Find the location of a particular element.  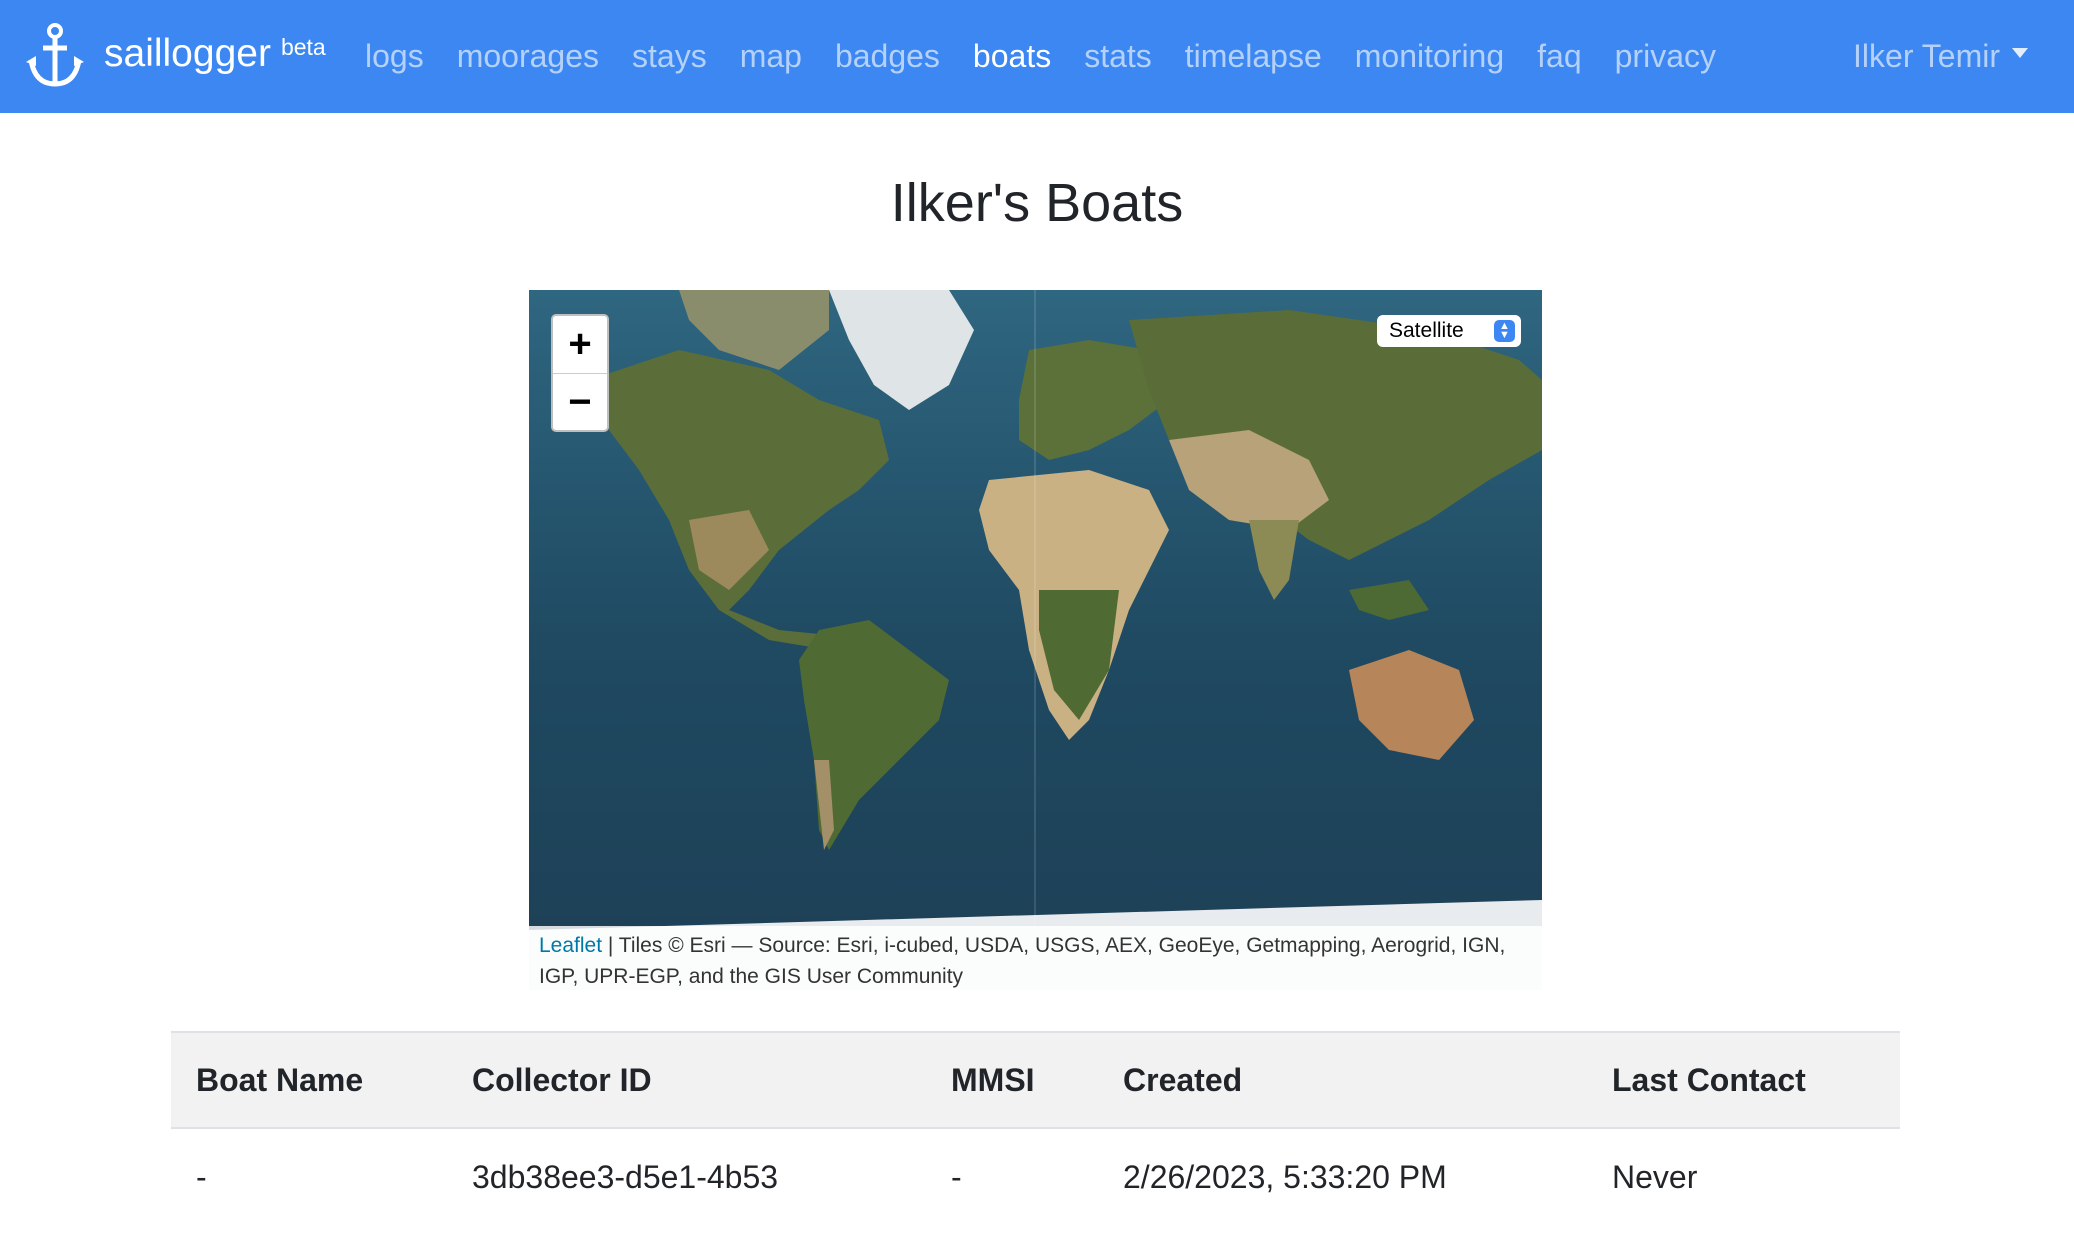

beta-badge: beta is located at coordinates (303, 47).